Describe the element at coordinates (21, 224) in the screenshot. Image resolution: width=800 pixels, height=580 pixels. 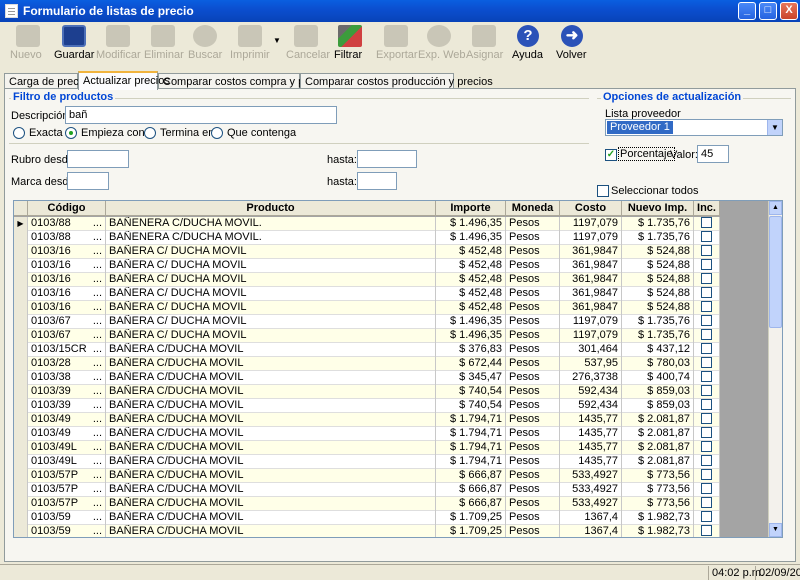
I see `row-selector: ▶` at that location.